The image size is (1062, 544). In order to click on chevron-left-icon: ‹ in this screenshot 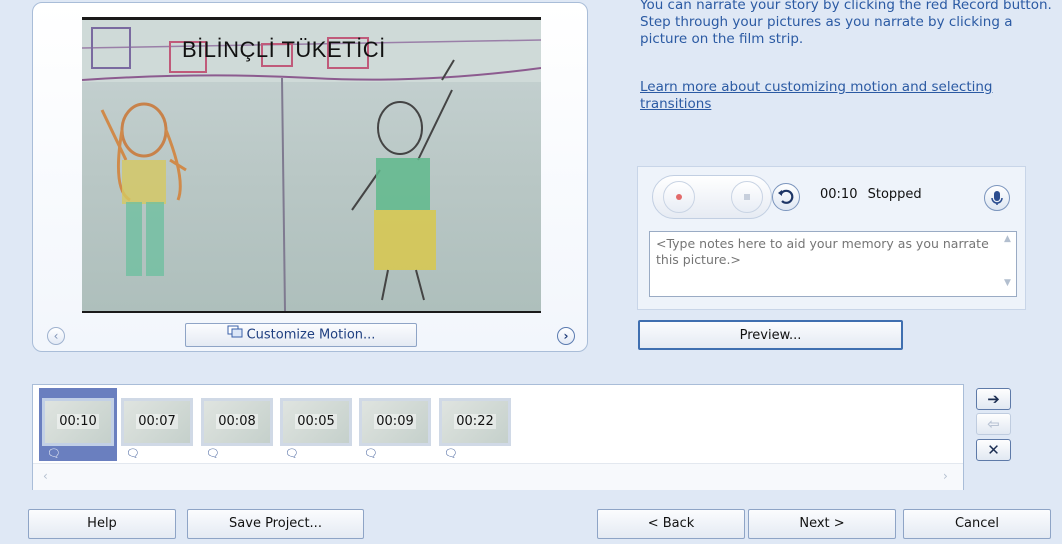, I will do `click(56, 336)`.